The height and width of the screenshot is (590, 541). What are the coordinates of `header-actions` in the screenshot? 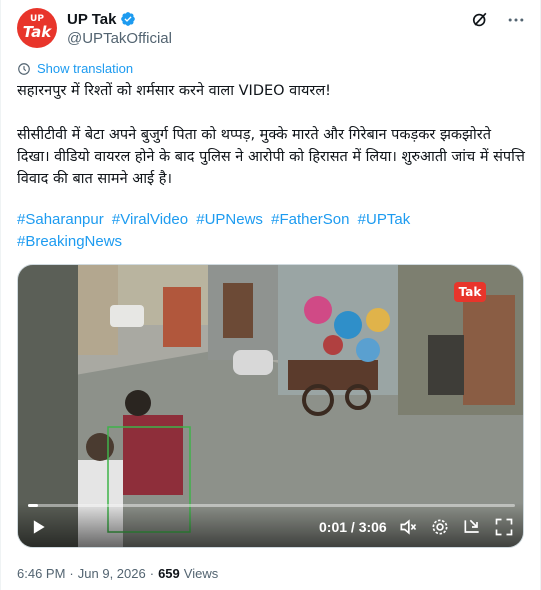 It's located at (498, 20).